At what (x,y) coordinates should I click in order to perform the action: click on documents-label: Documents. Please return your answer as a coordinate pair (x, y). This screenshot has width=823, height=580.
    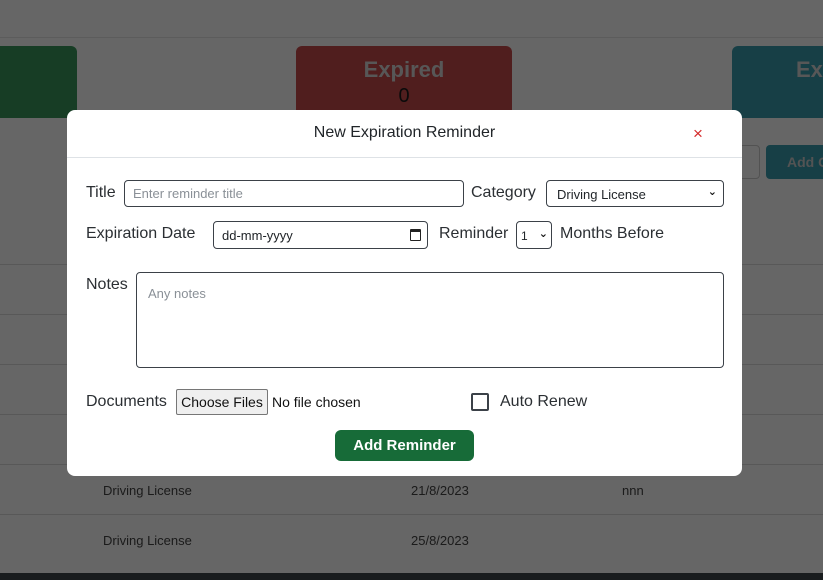
    Looking at the image, I should click on (126, 401).